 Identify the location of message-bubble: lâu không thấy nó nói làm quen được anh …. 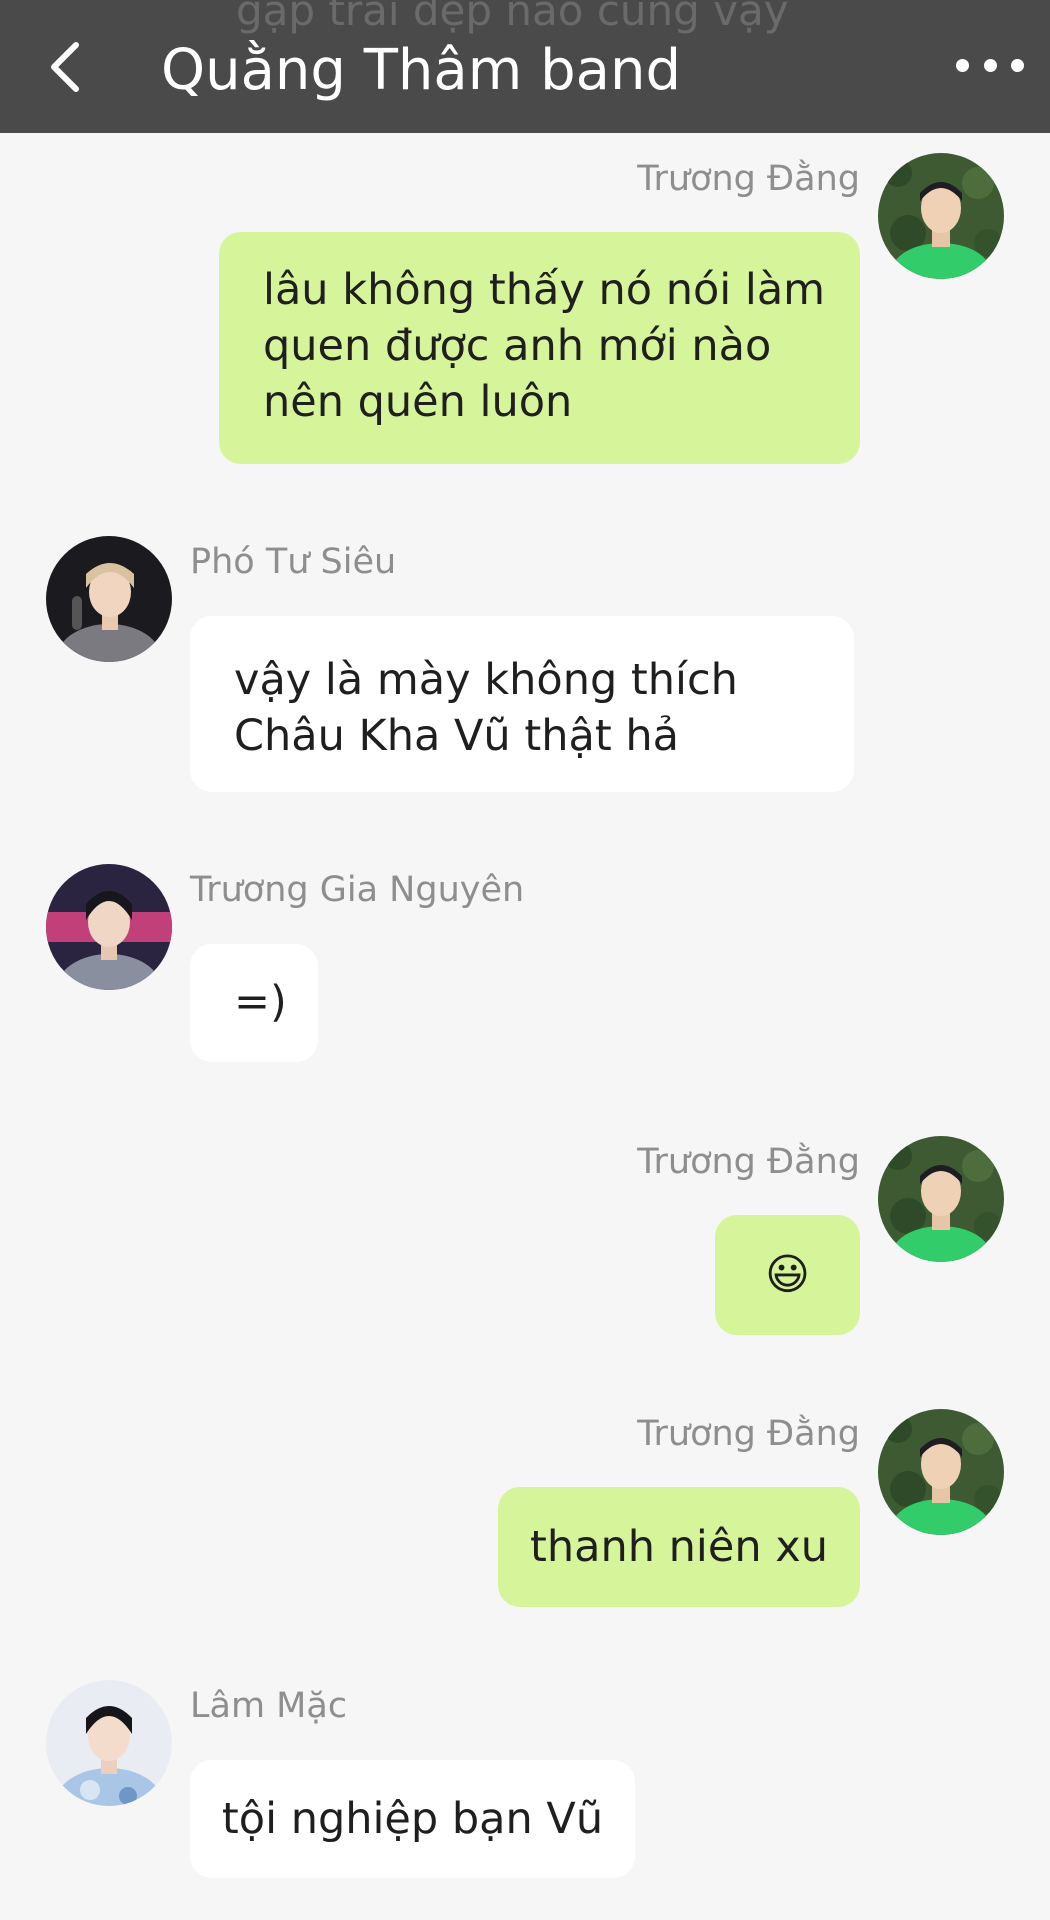
(539, 348).